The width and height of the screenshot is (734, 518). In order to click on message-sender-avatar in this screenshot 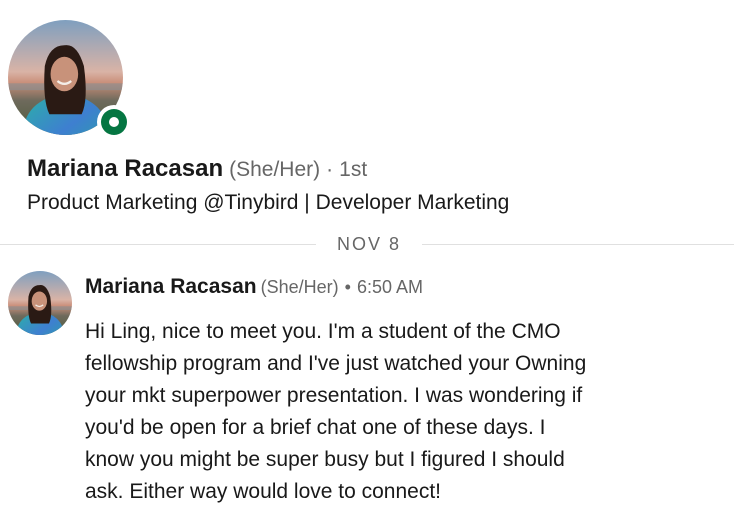, I will do `click(40, 303)`.